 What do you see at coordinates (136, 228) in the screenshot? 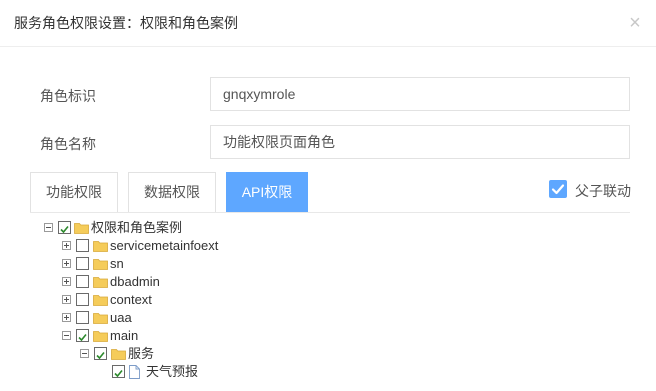
I see `node-label: 权限和角色案例` at bounding box center [136, 228].